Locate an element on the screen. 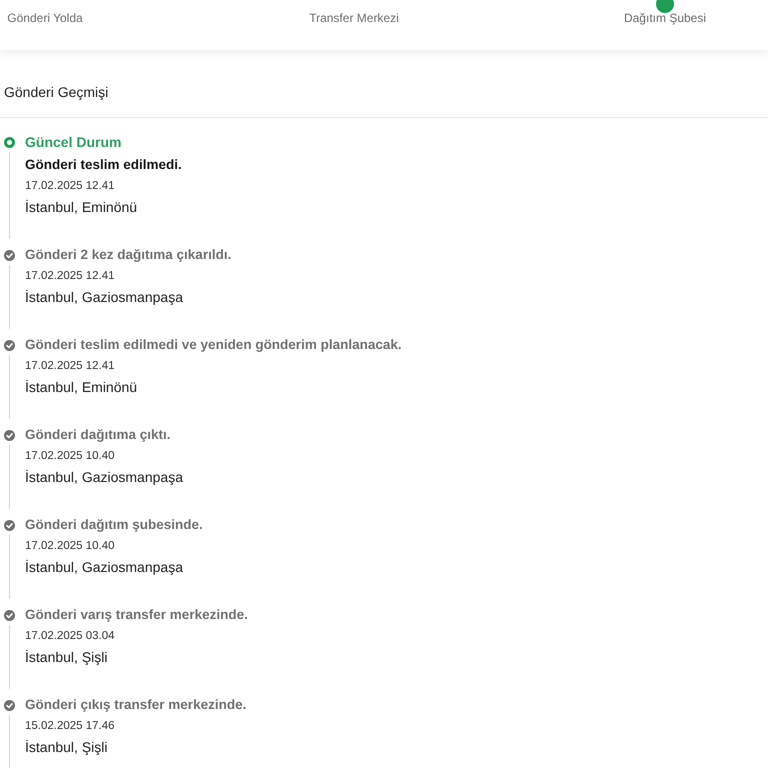  event-date: 17.02.2025 03.04 is located at coordinates (70, 636).